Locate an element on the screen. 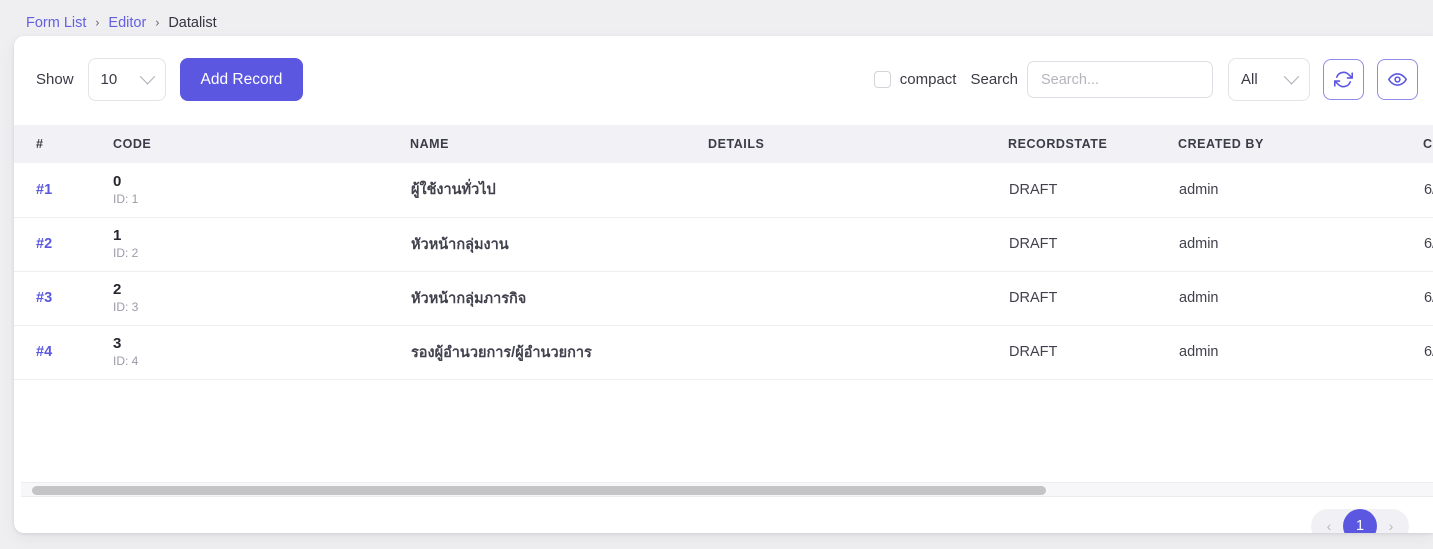 The width and height of the screenshot is (1433, 549). pagination-prev-button: ‹ is located at coordinates (1329, 522).